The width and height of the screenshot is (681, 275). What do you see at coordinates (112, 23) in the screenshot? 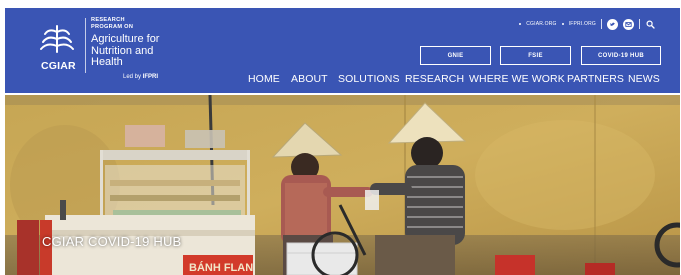
I see `program-label: RESEARCH PROGRAM ON` at bounding box center [112, 23].